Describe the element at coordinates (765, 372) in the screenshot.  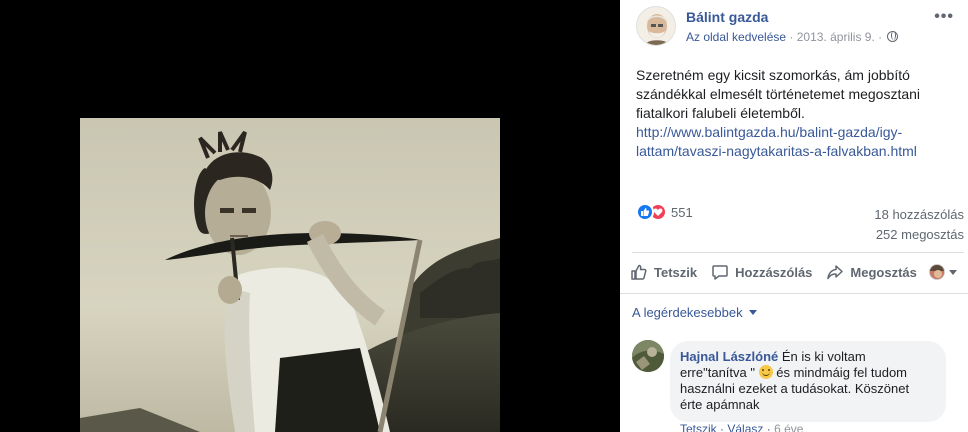
I see `smile-emoji-icon` at that location.